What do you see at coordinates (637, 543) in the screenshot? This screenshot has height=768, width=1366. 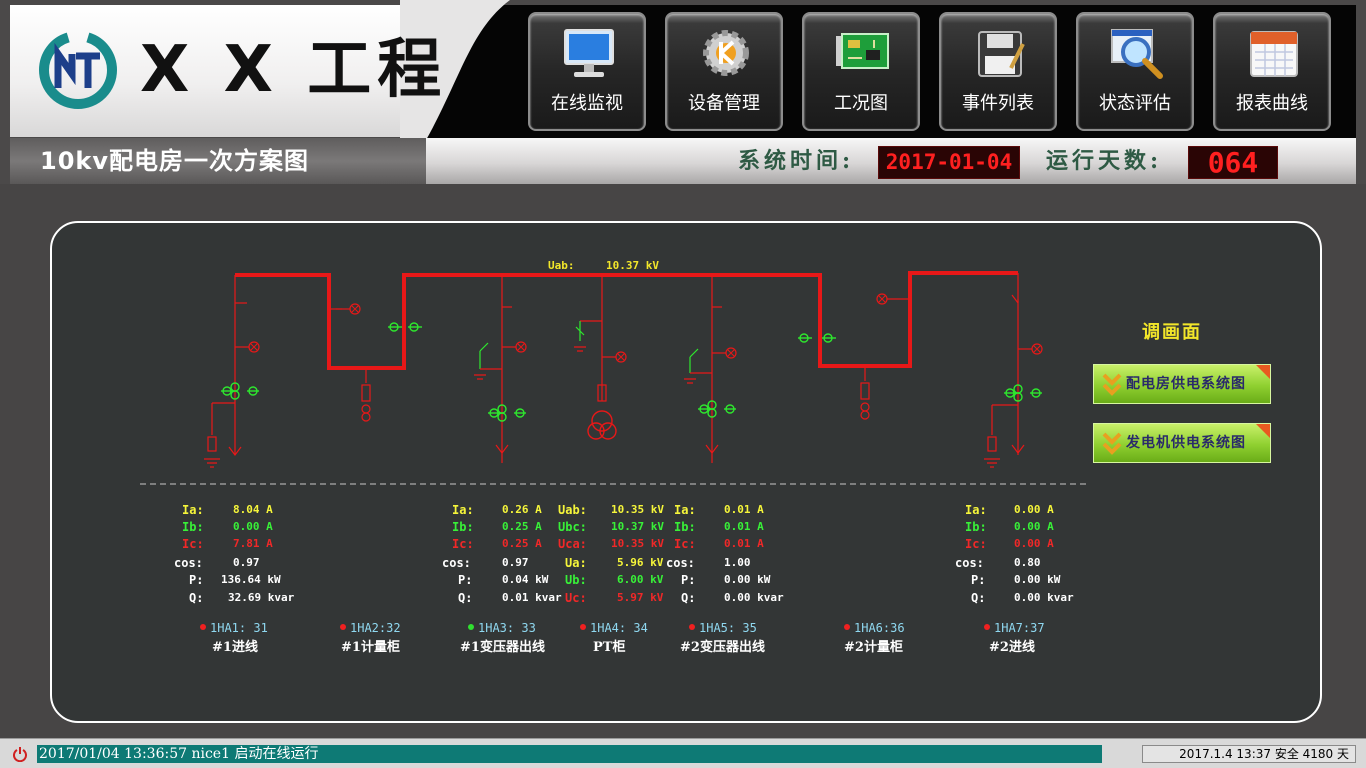 I see `meas-value: 10.35 kV` at bounding box center [637, 543].